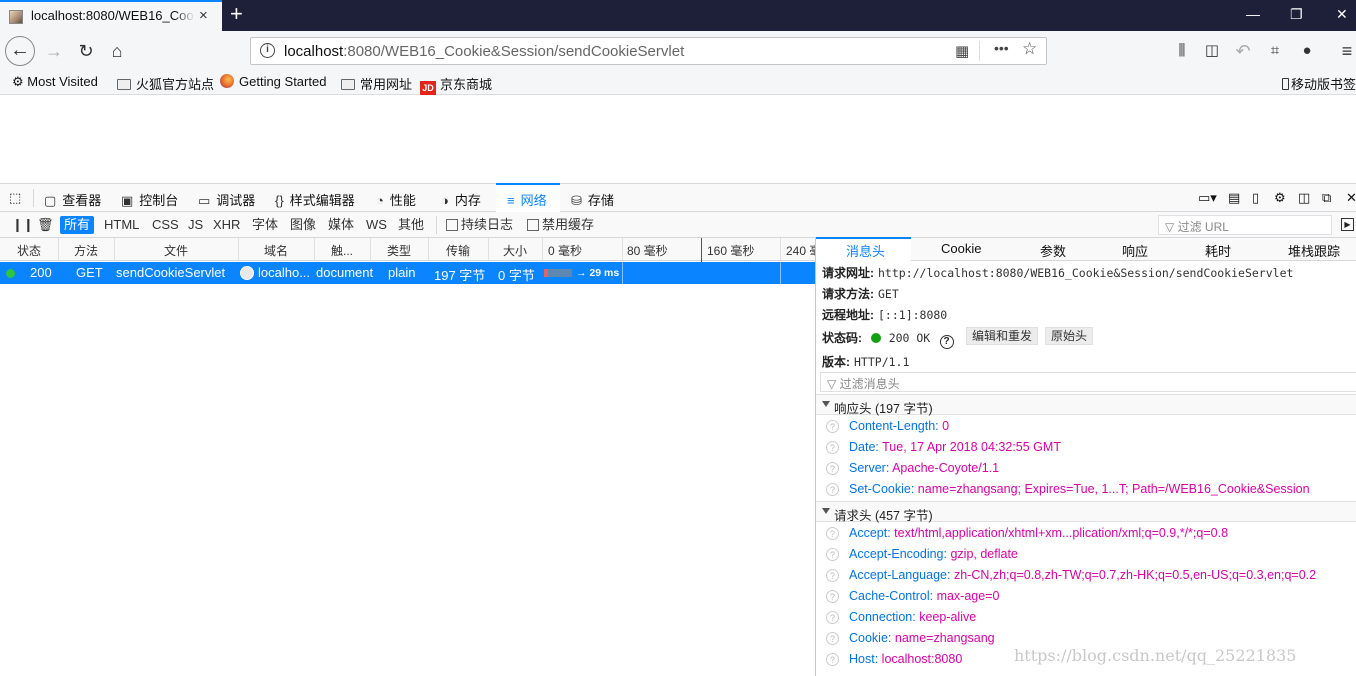  What do you see at coordinates (203, 15) in the screenshot?
I see `close-tab-icon: ×` at bounding box center [203, 15].